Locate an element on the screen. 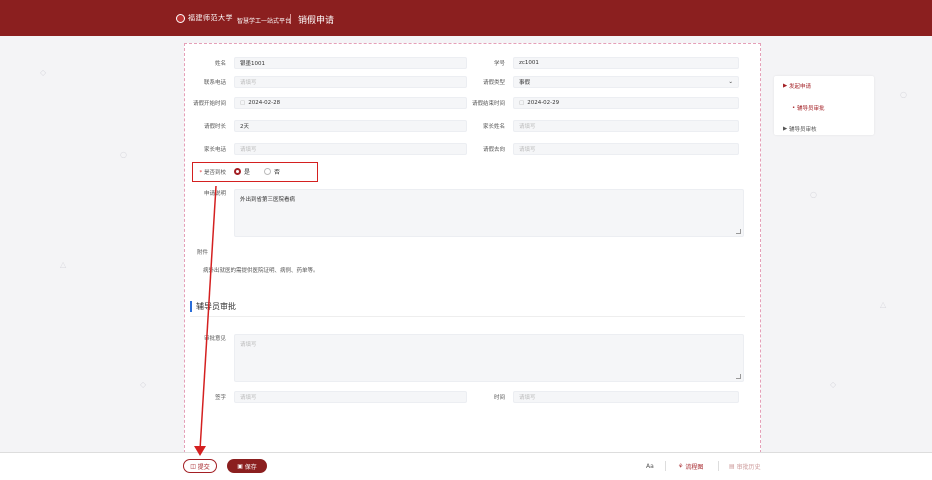  leave-type-select: 事假 ⌄ is located at coordinates (626, 82).